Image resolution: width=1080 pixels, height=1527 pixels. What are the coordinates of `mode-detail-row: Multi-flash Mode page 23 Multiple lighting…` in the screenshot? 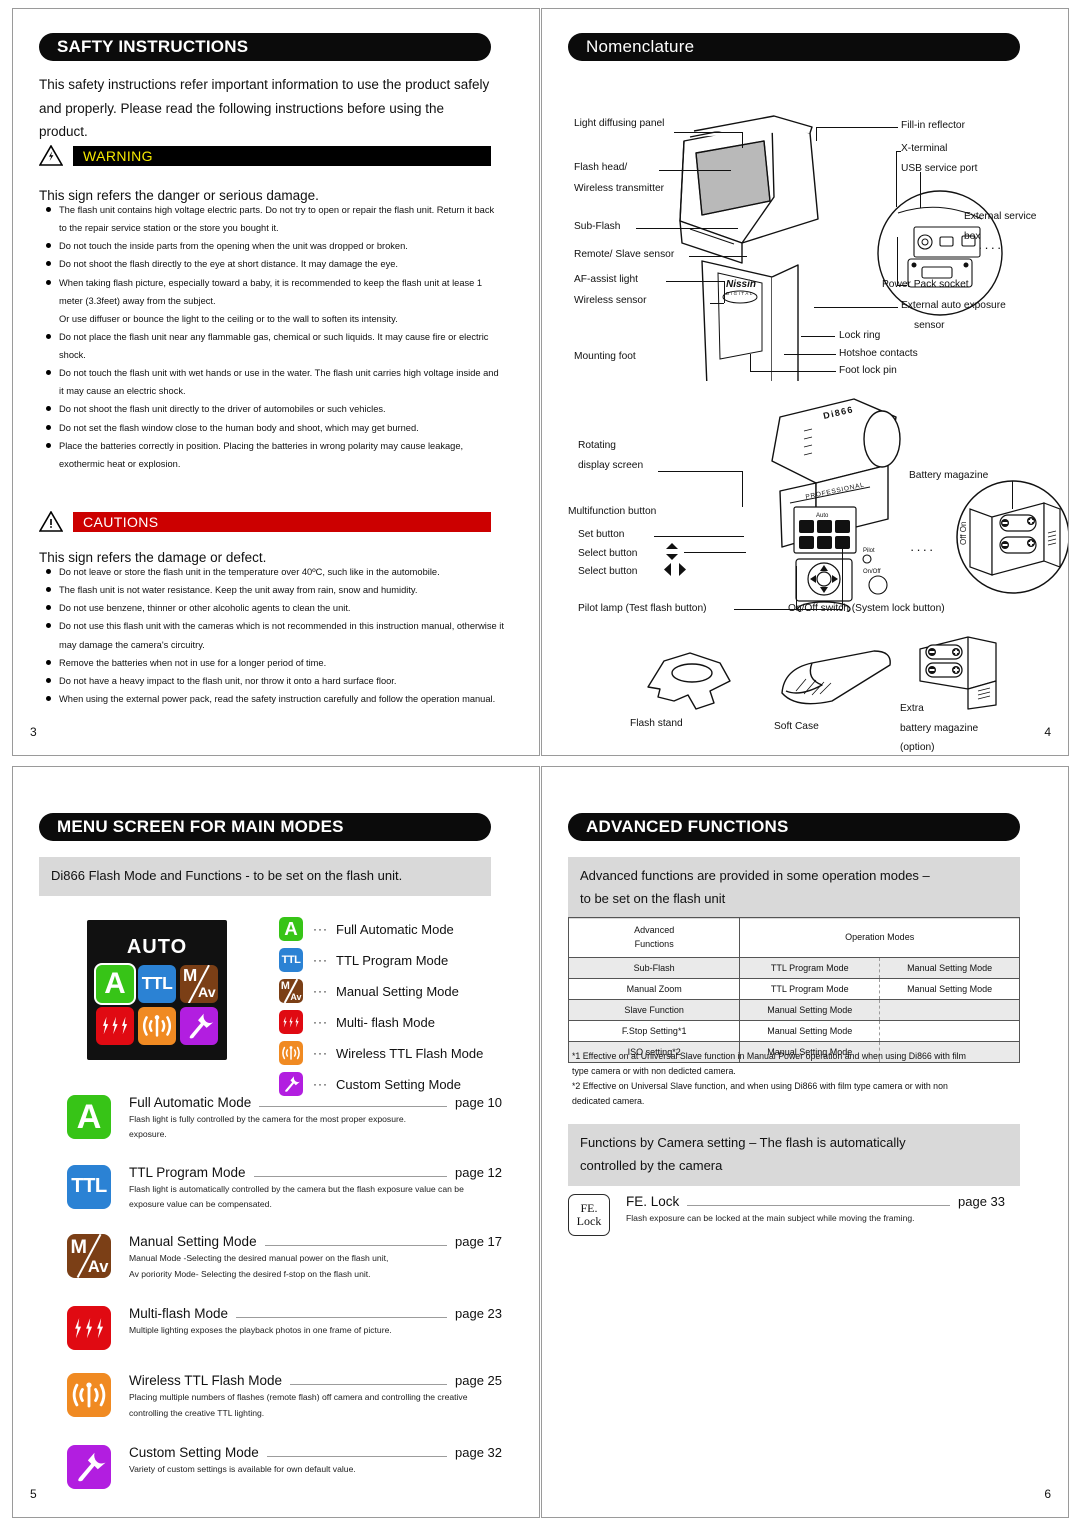 It's located at (292, 1328).